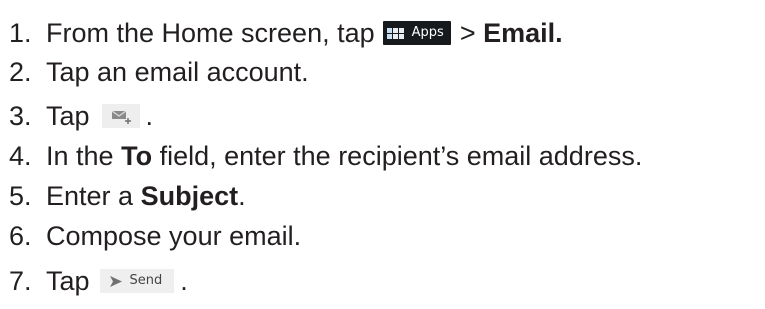 This screenshot has width=765, height=309. Describe the element at coordinates (149, 116) in the screenshot. I see `step-3-period: .` at that location.